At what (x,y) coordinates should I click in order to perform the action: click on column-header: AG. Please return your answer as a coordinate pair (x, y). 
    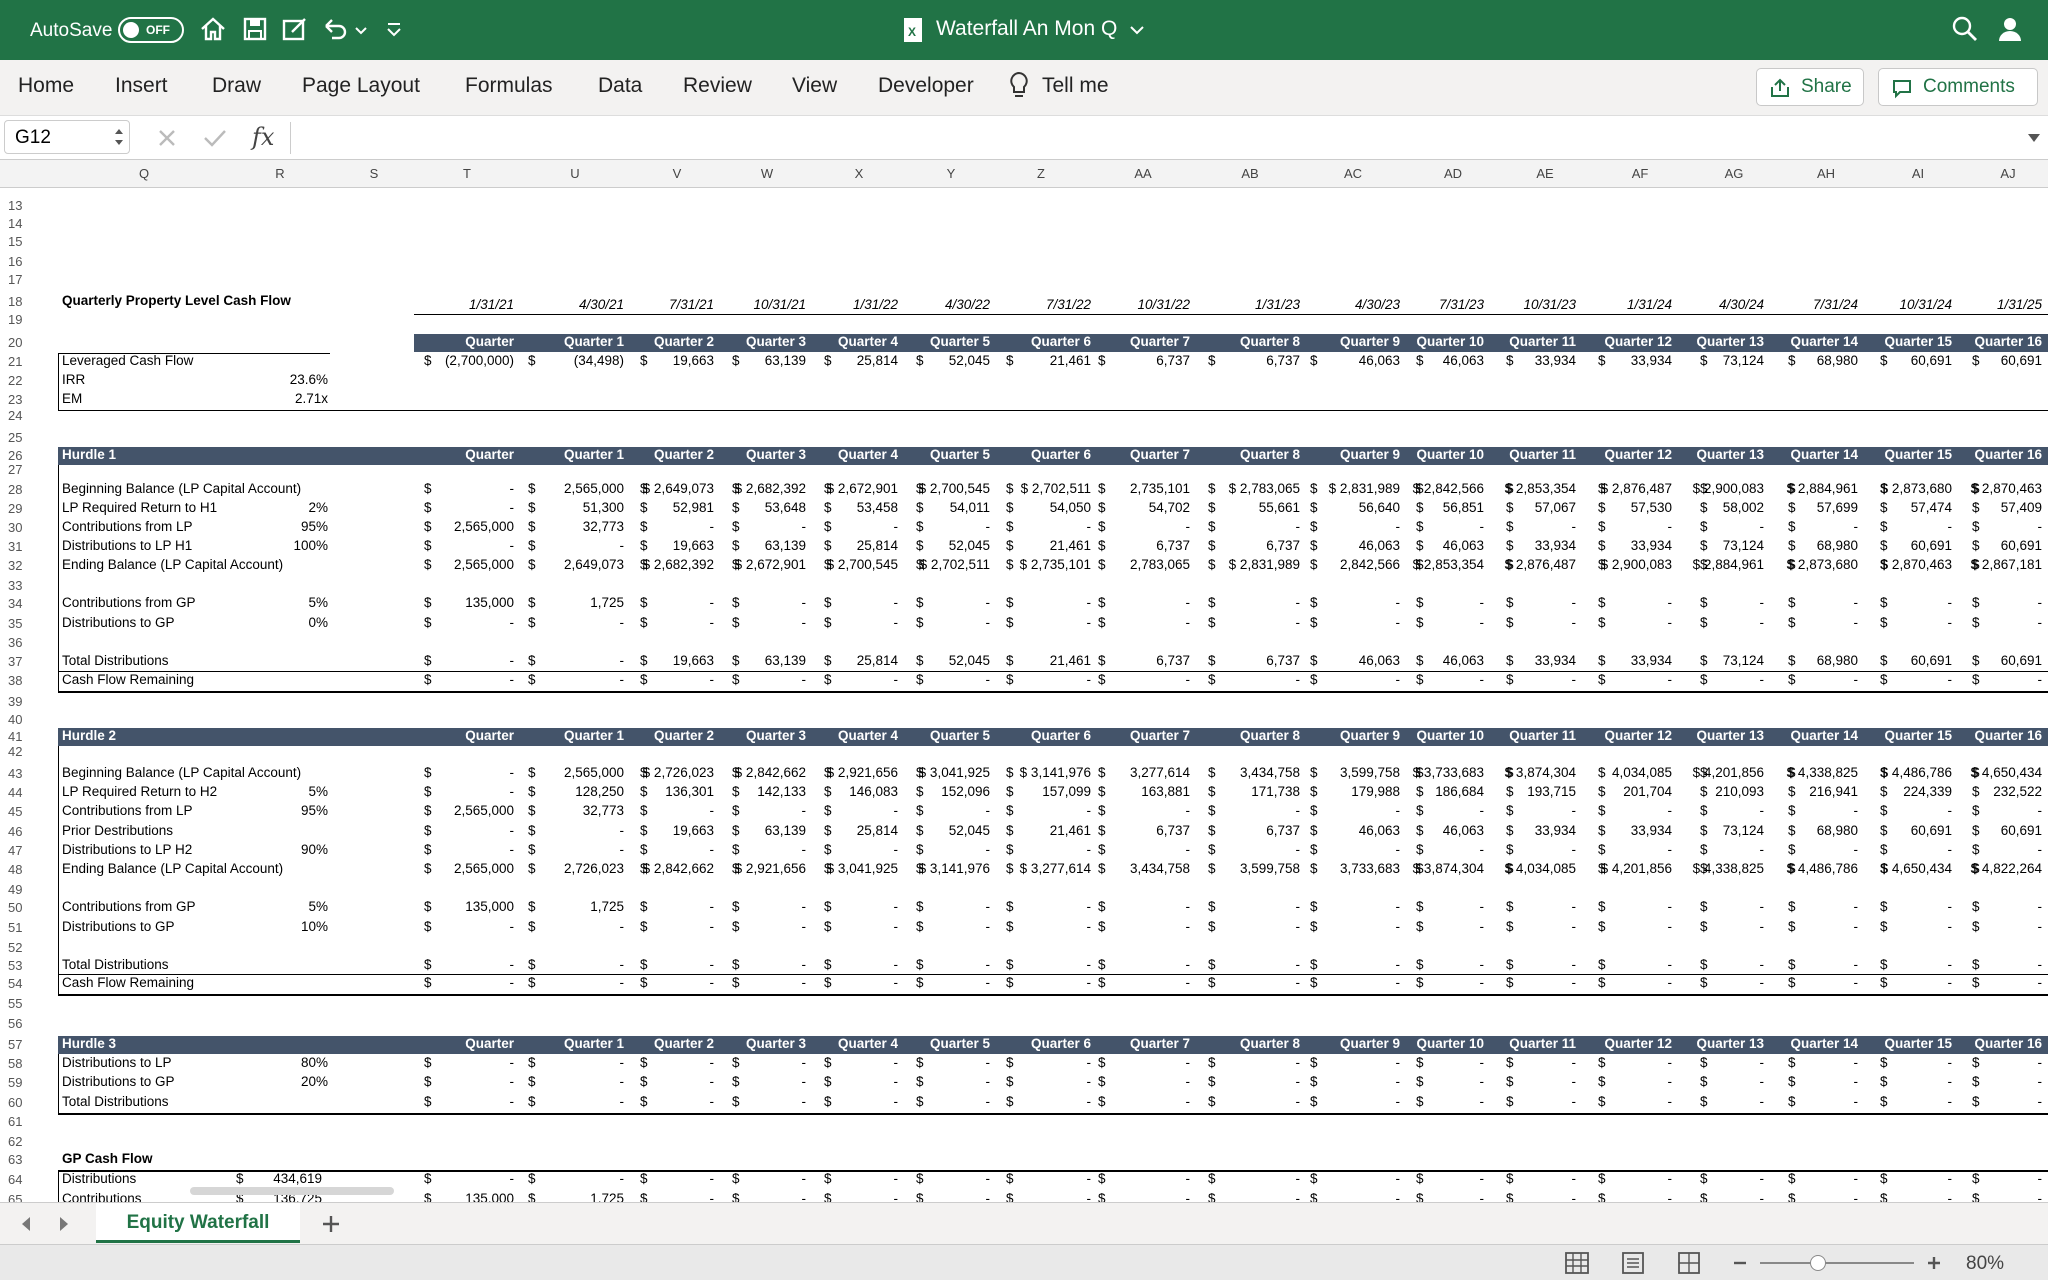
    Looking at the image, I should click on (1734, 173).